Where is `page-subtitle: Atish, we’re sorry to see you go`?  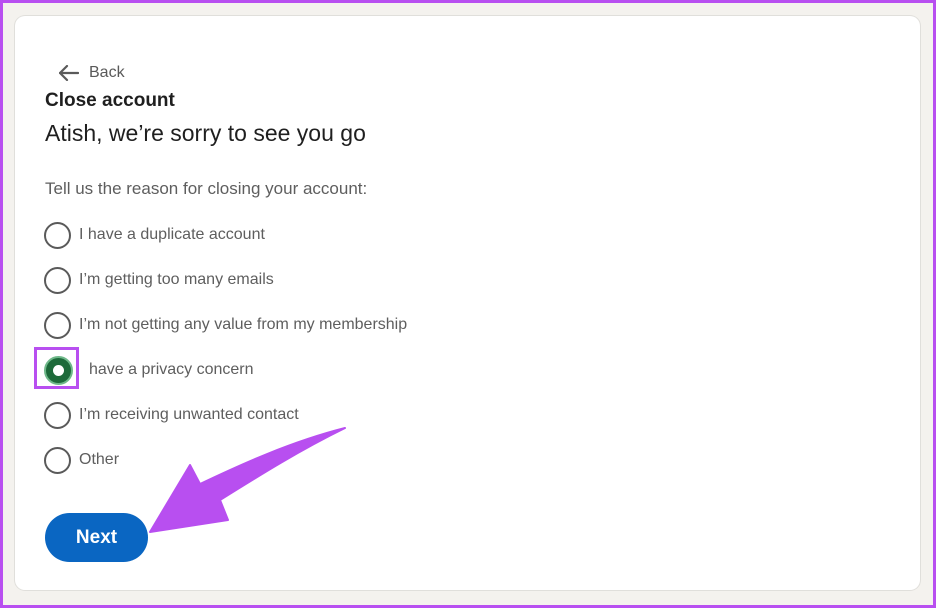
page-subtitle: Atish, we’re sorry to see you go is located at coordinates (205, 133).